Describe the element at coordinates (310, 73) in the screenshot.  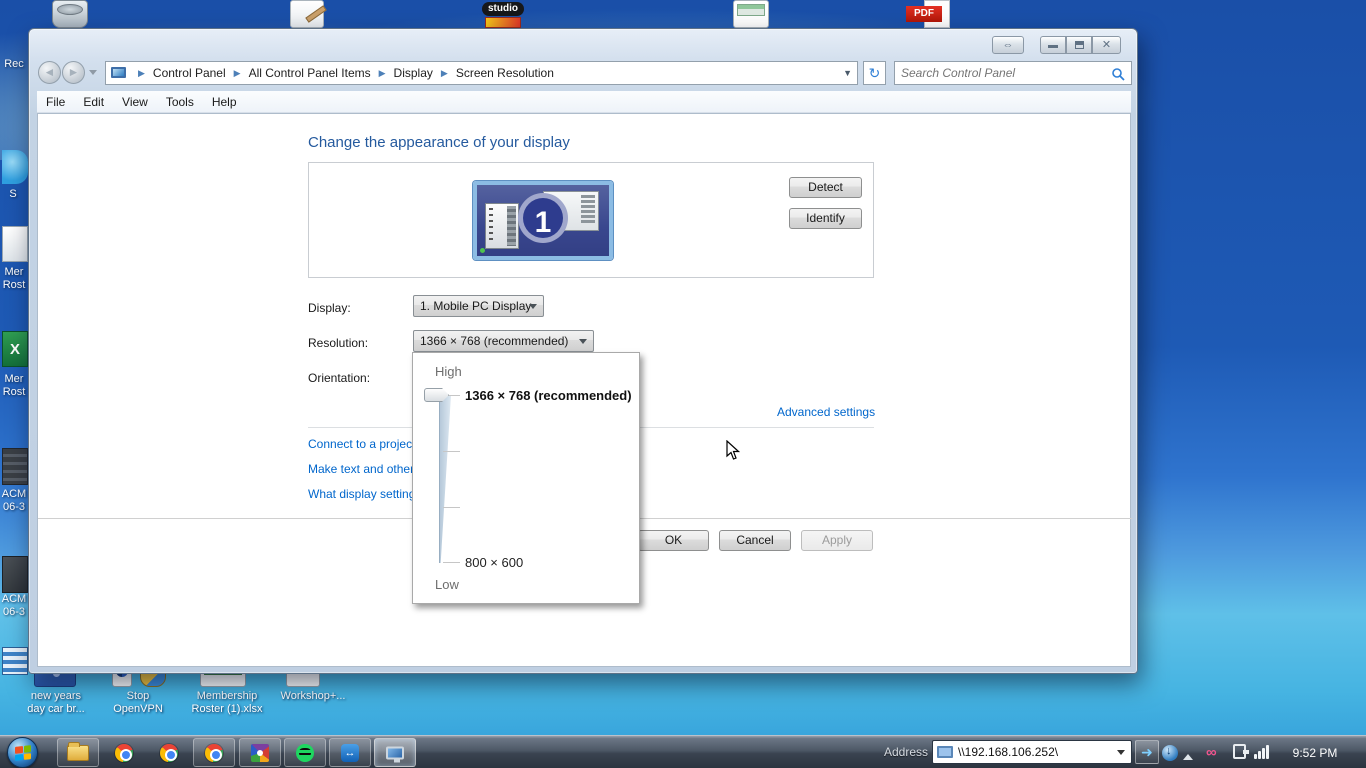
I see `breadcrumb-item-all-items: All Control Panel Items` at that location.